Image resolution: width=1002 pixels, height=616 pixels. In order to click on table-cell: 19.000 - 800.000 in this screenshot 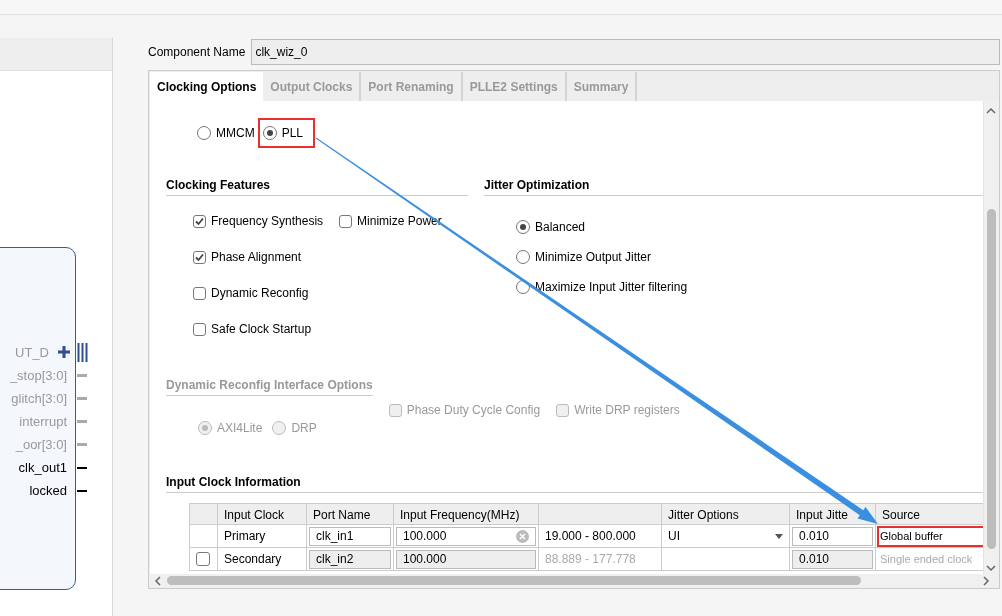, I will do `click(600, 536)`.